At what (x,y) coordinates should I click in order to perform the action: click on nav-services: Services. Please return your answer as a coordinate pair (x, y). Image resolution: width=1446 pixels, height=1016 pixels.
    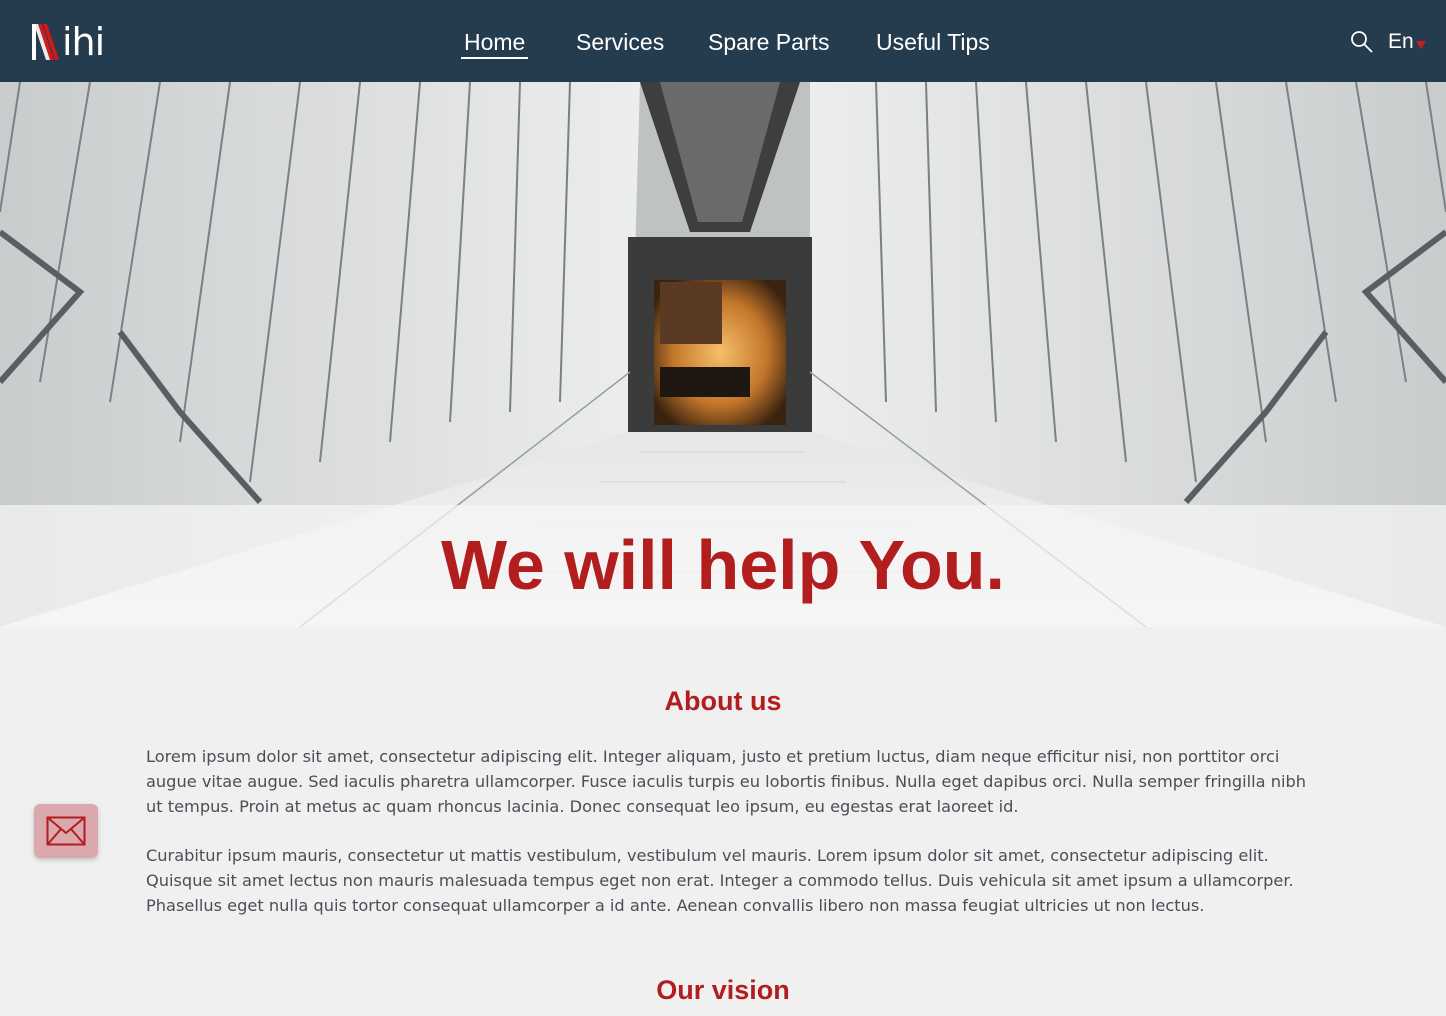
    Looking at the image, I should click on (620, 42).